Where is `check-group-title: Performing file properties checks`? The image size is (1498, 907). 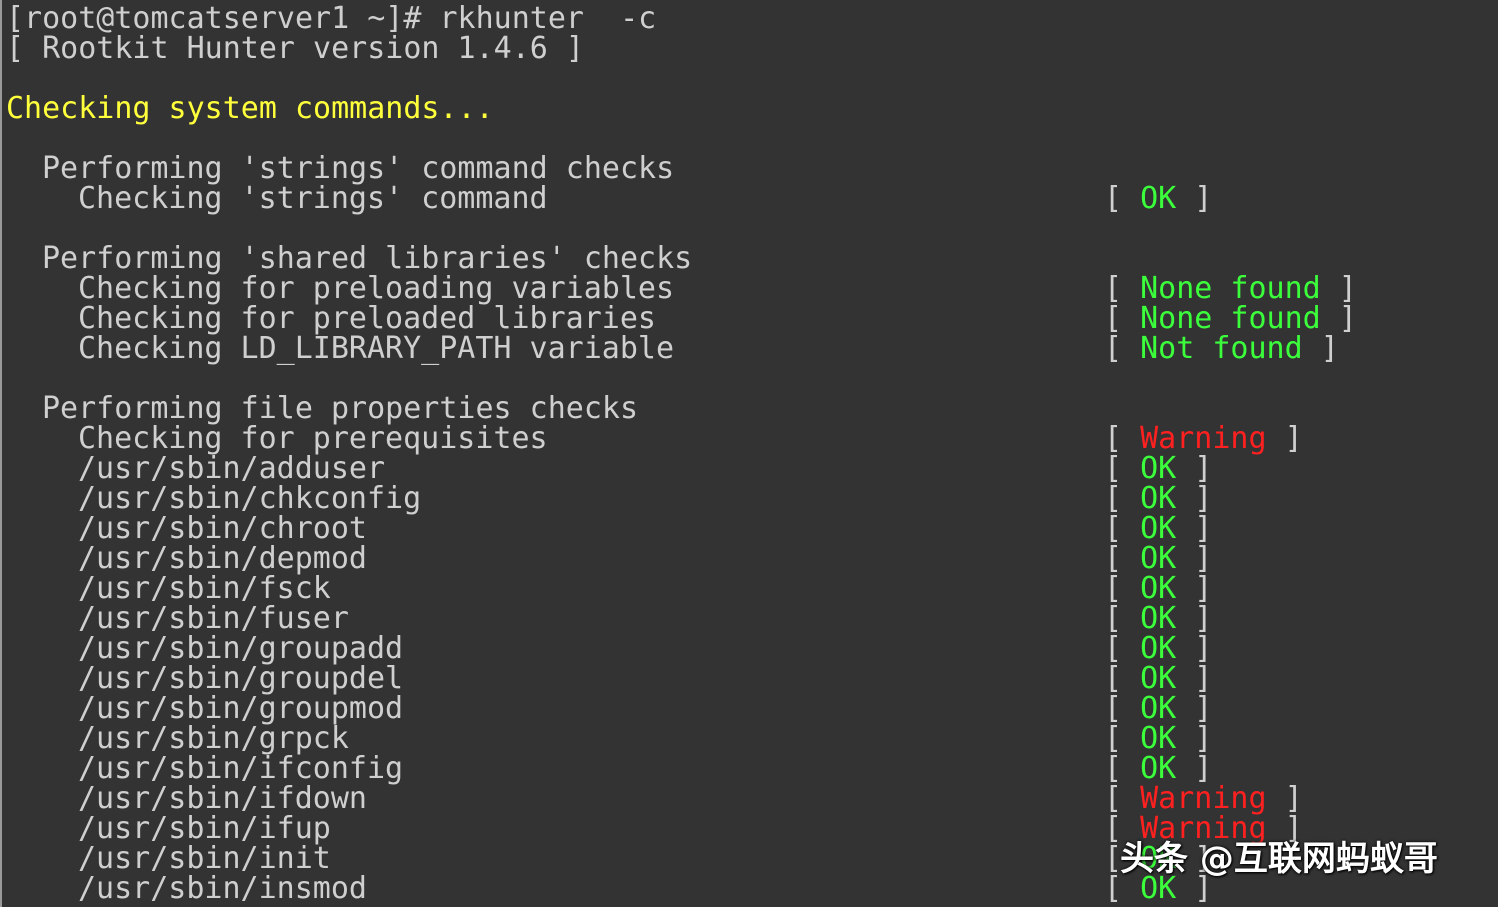
check-group-title: Performing file properties checks is located at coordinates (340, 408).